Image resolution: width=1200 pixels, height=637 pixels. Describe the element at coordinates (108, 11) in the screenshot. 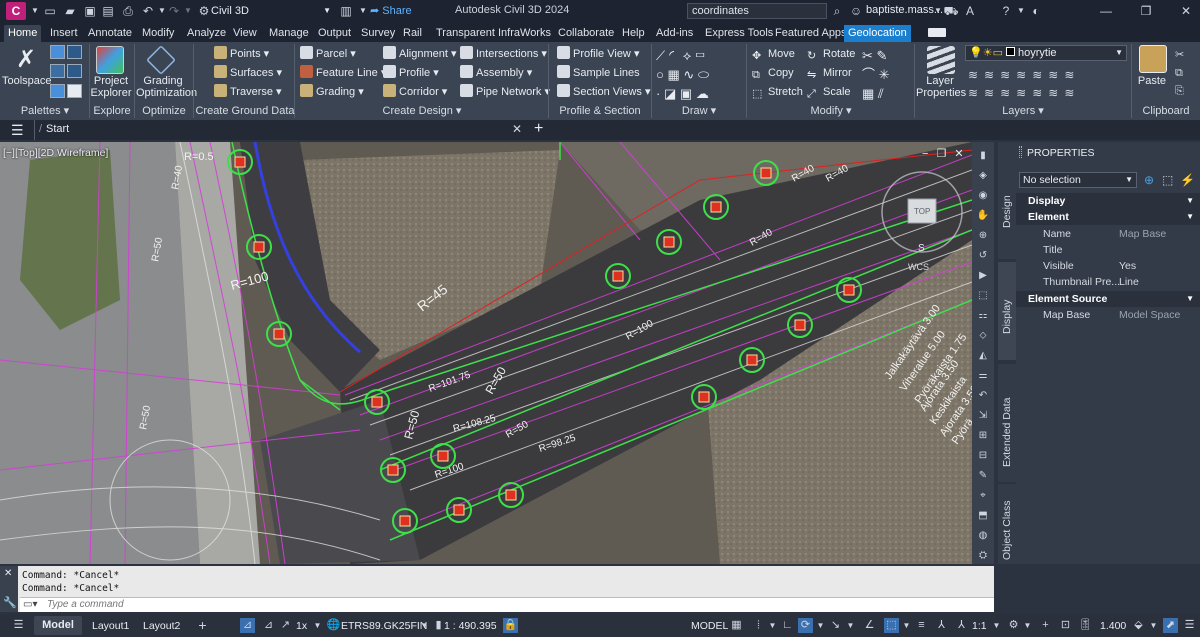

I see `save-as-icon: ▤` at that location.